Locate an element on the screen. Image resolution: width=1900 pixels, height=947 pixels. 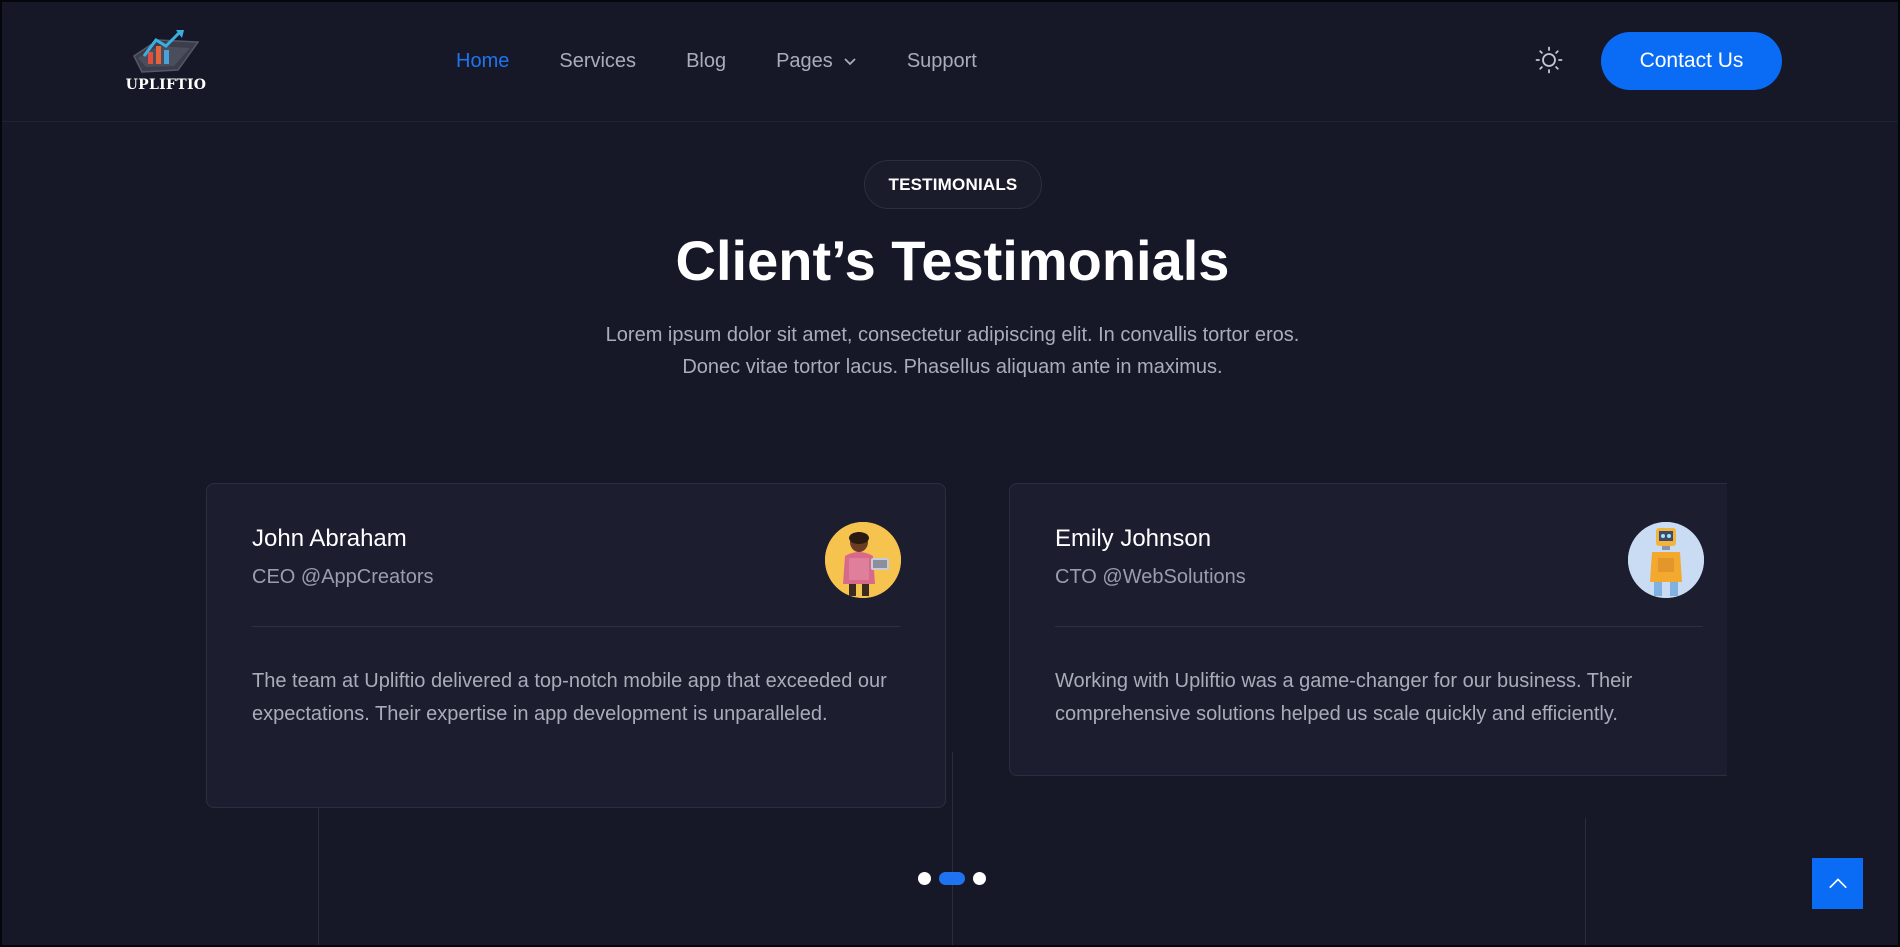
carousel-pagination is located at coordinates (952, 878).